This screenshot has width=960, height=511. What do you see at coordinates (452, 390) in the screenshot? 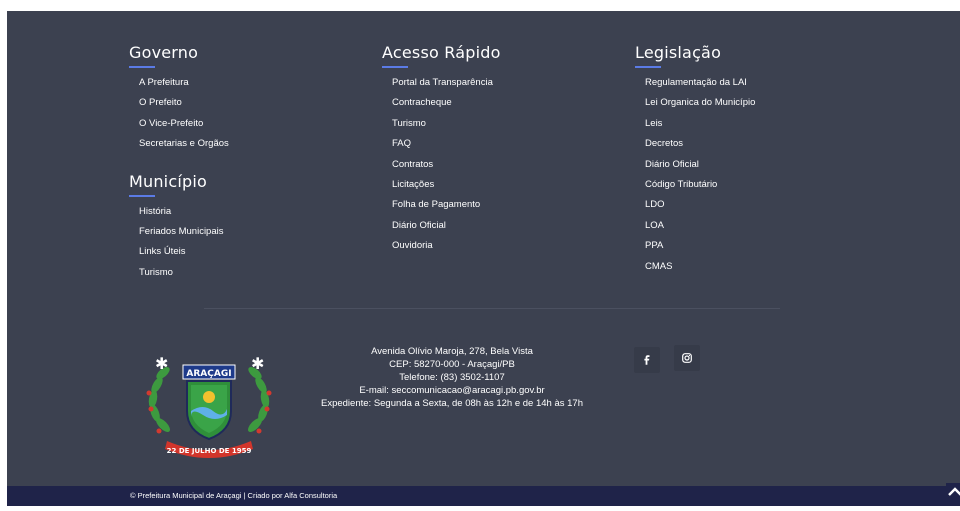
I see `address-email: E-mail: seccomunicacao@aracagi.pb.gov.br` at bounding box center [452, 390].